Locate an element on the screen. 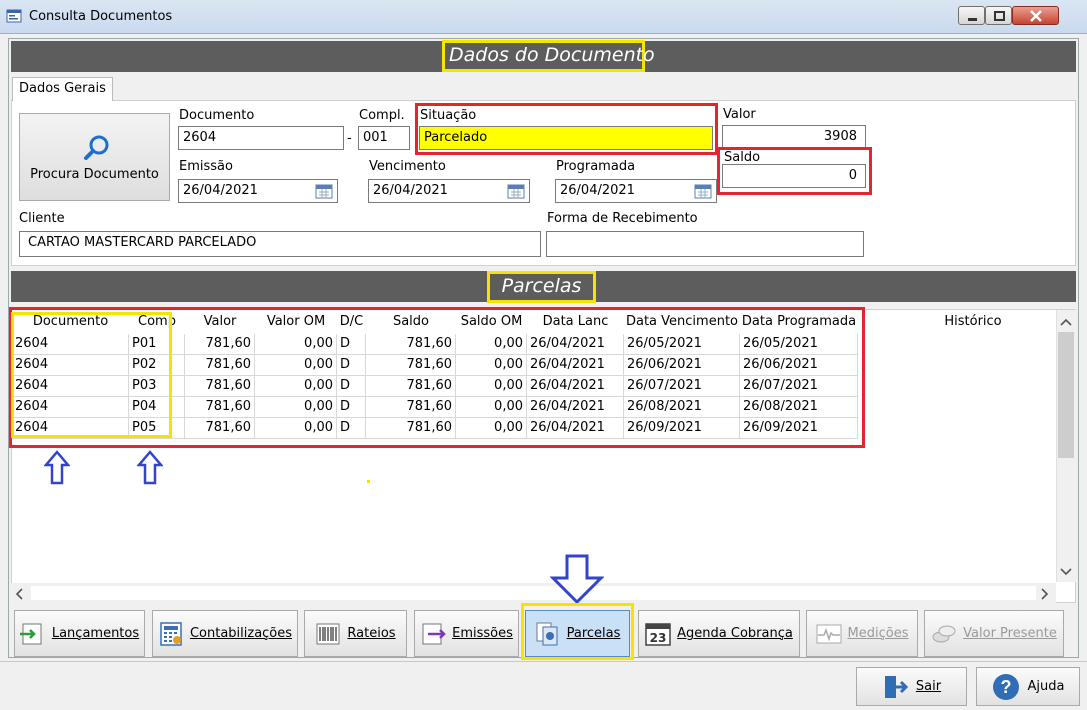 The image size is (1087, 710). grid-header-valor-om: Valor OM is located at coordinates (296, 322).